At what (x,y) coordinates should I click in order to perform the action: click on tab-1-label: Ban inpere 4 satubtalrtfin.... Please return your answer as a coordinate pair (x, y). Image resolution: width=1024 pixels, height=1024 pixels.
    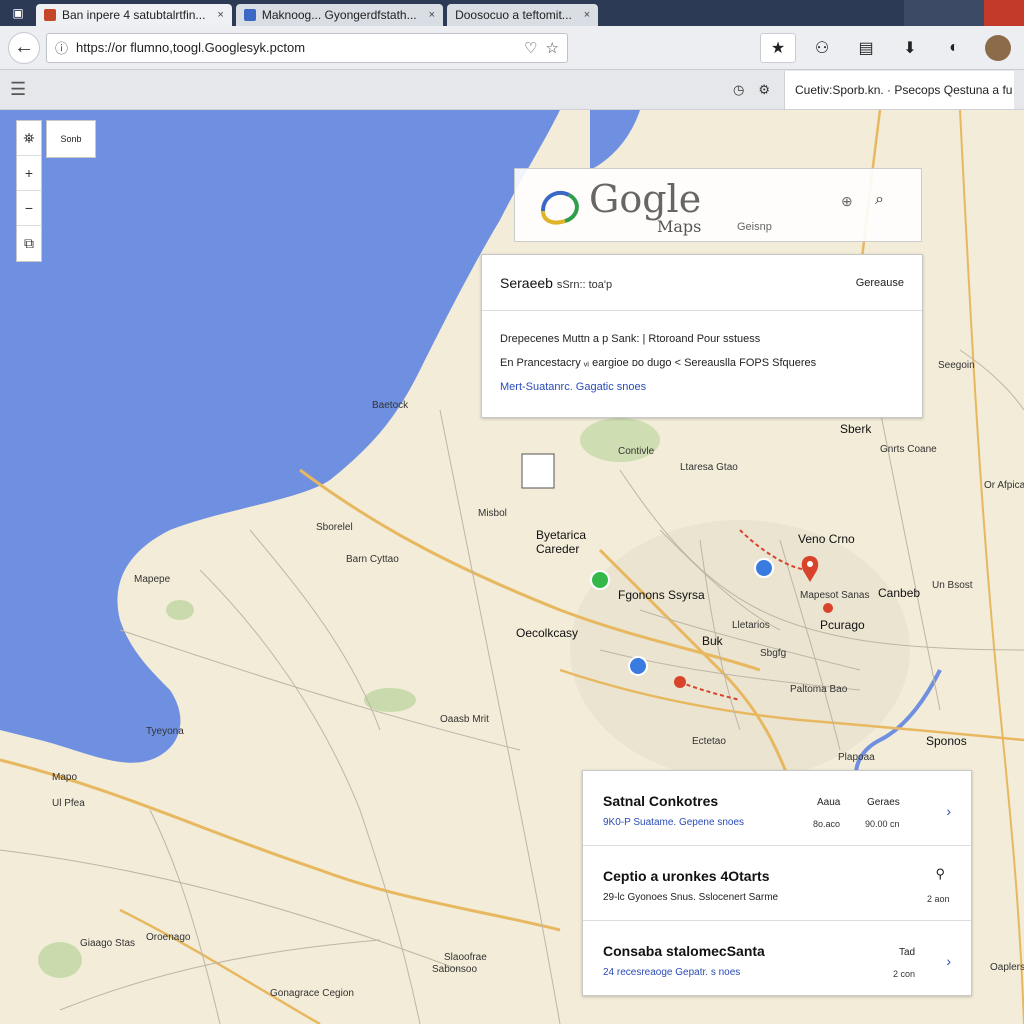
    Looking at the image, I should click on (134, 15).